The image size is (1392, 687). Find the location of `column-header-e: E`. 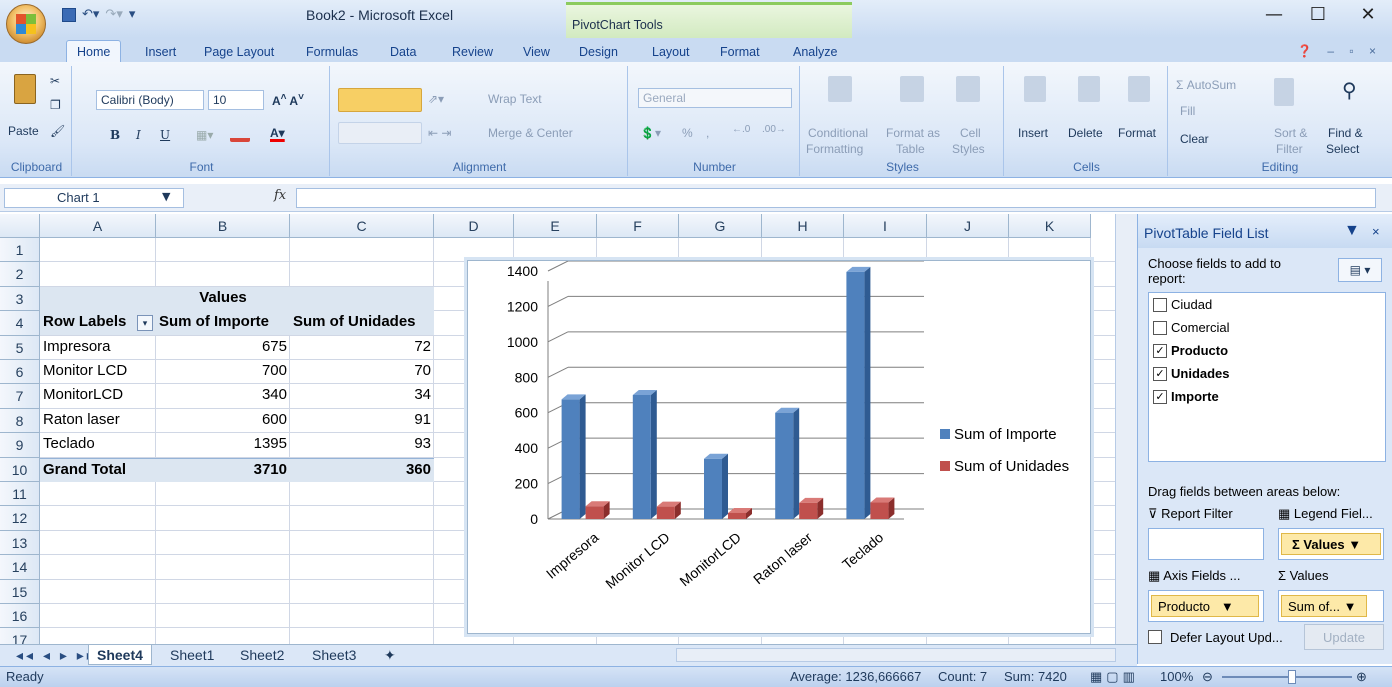

column-header-e: E is located at coordinates (555, 226).